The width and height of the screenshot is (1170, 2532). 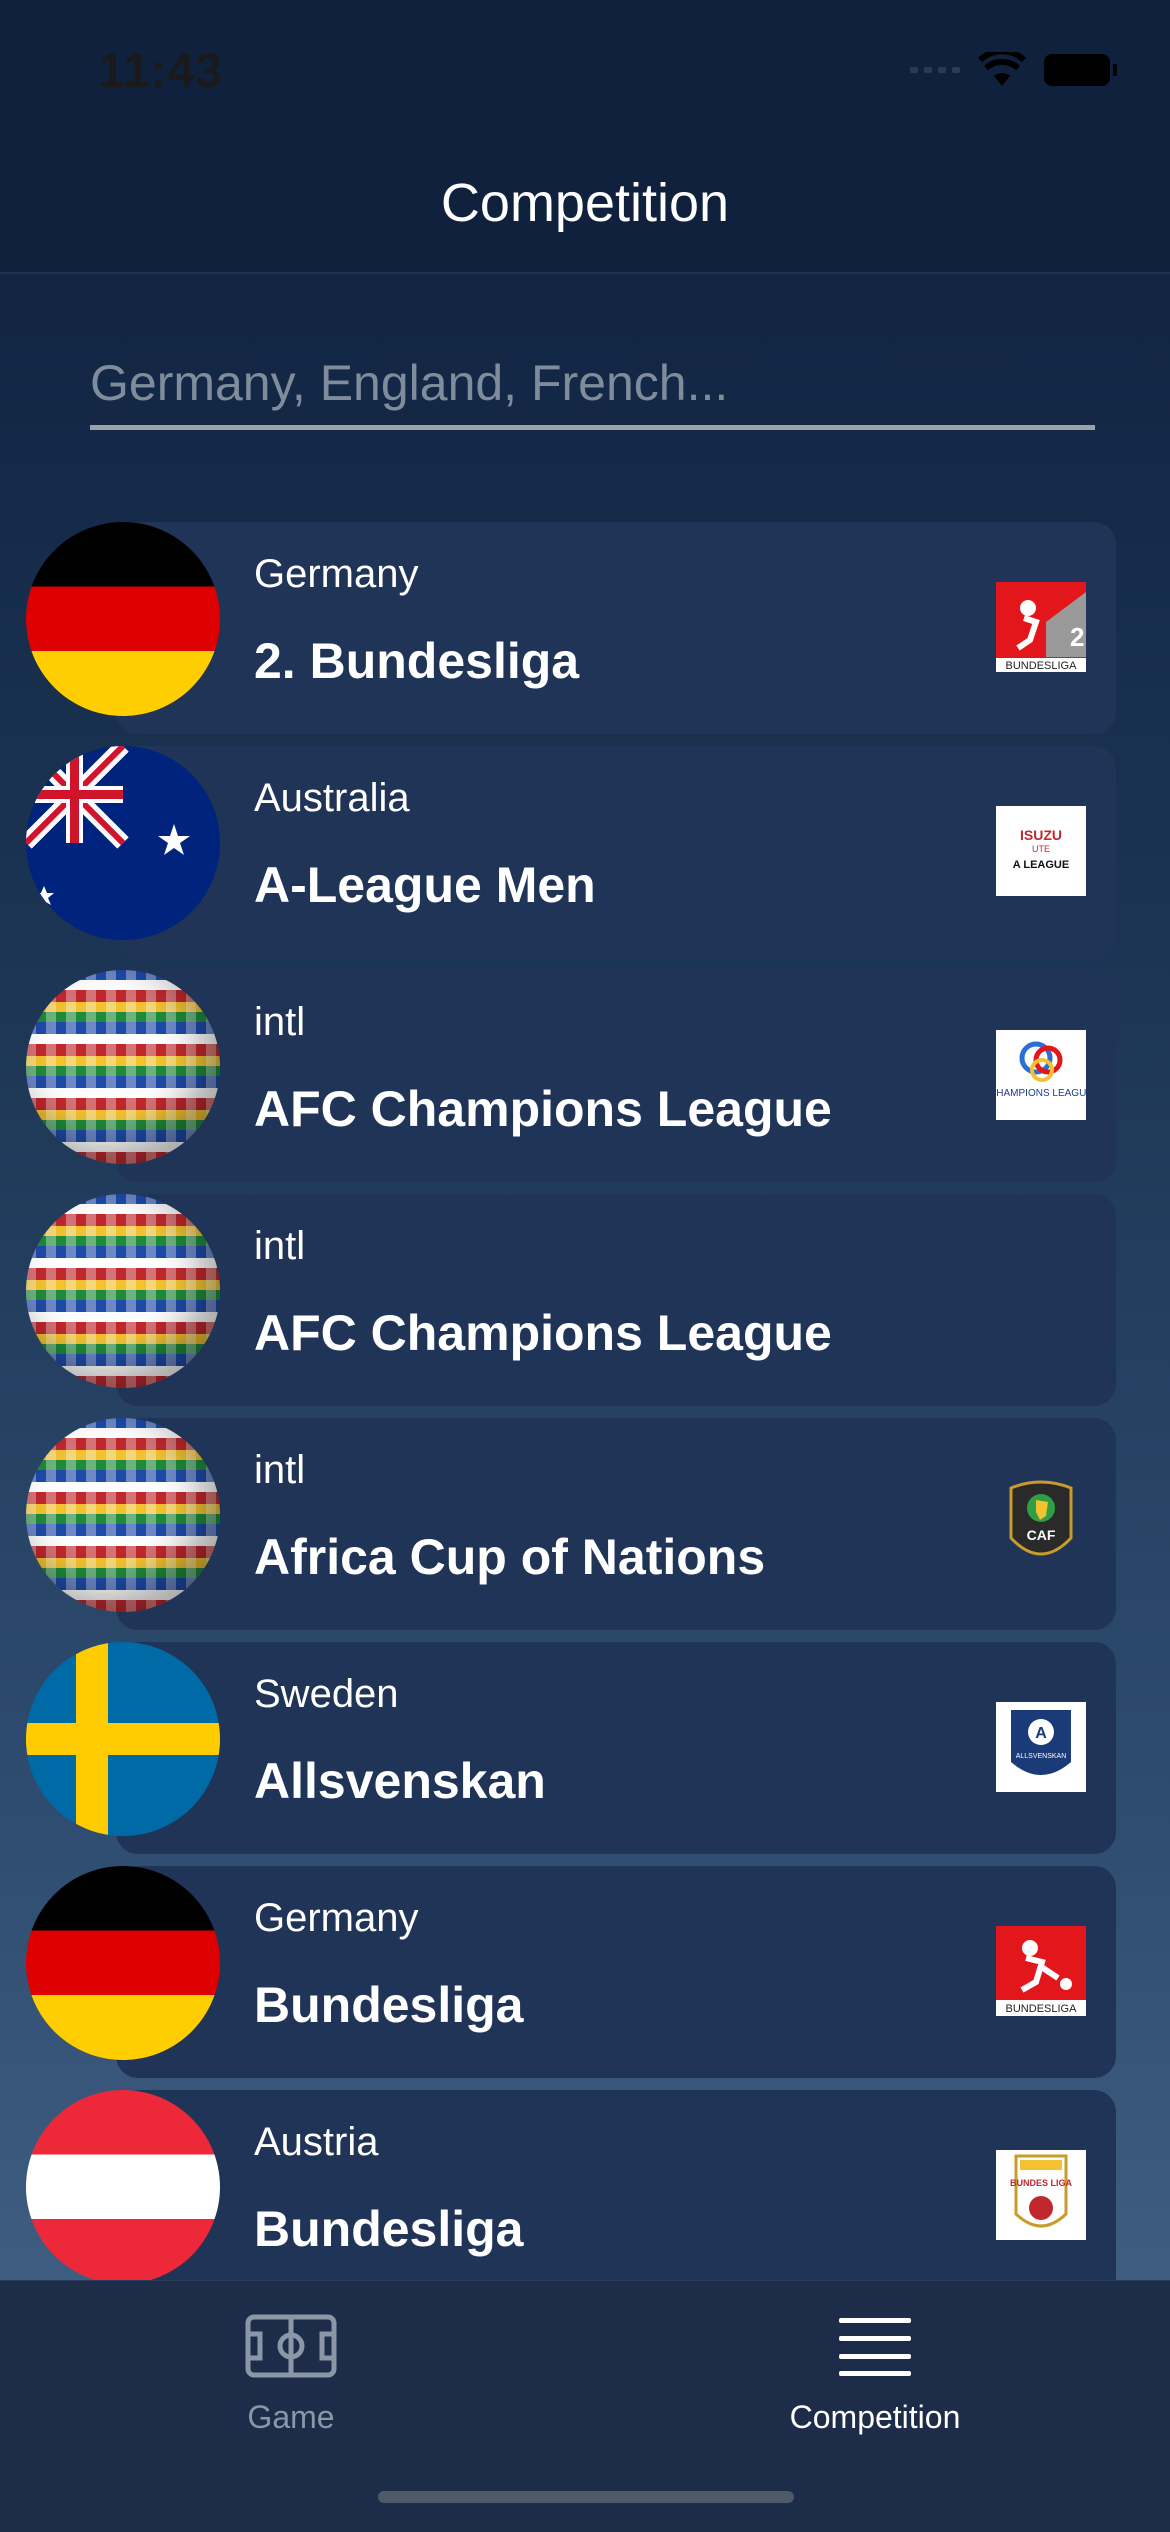 I want to click on tab-competition-label: Competition, so click(x=875, y=2417).